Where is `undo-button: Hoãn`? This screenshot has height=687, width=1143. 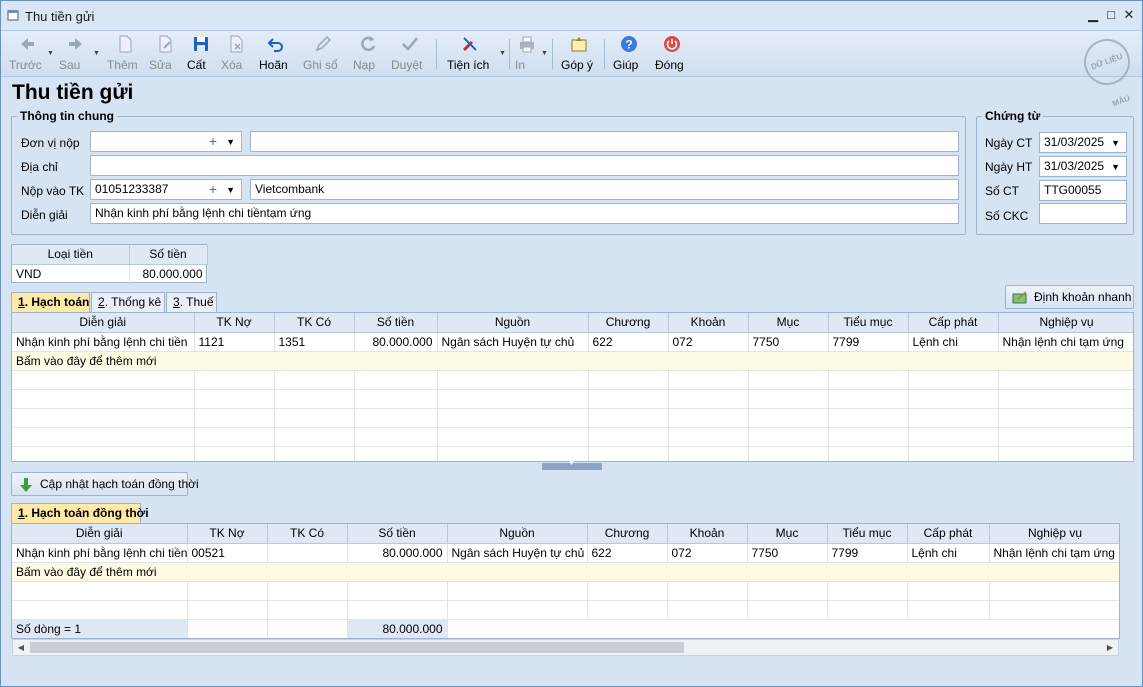 undo-button: Hoãn is located at coordinates (276, 54).